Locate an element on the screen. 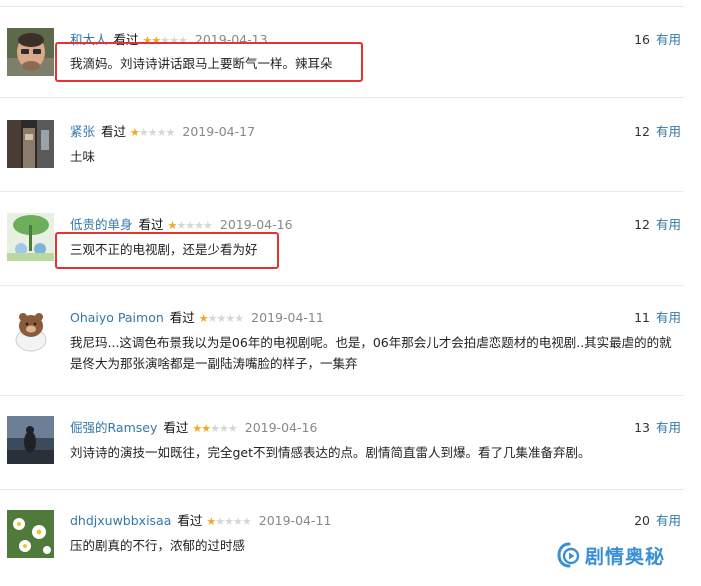 The width and height of the screenshot is (701, 586). vote-area: 16 有用 is located at coordinates (657, 40).